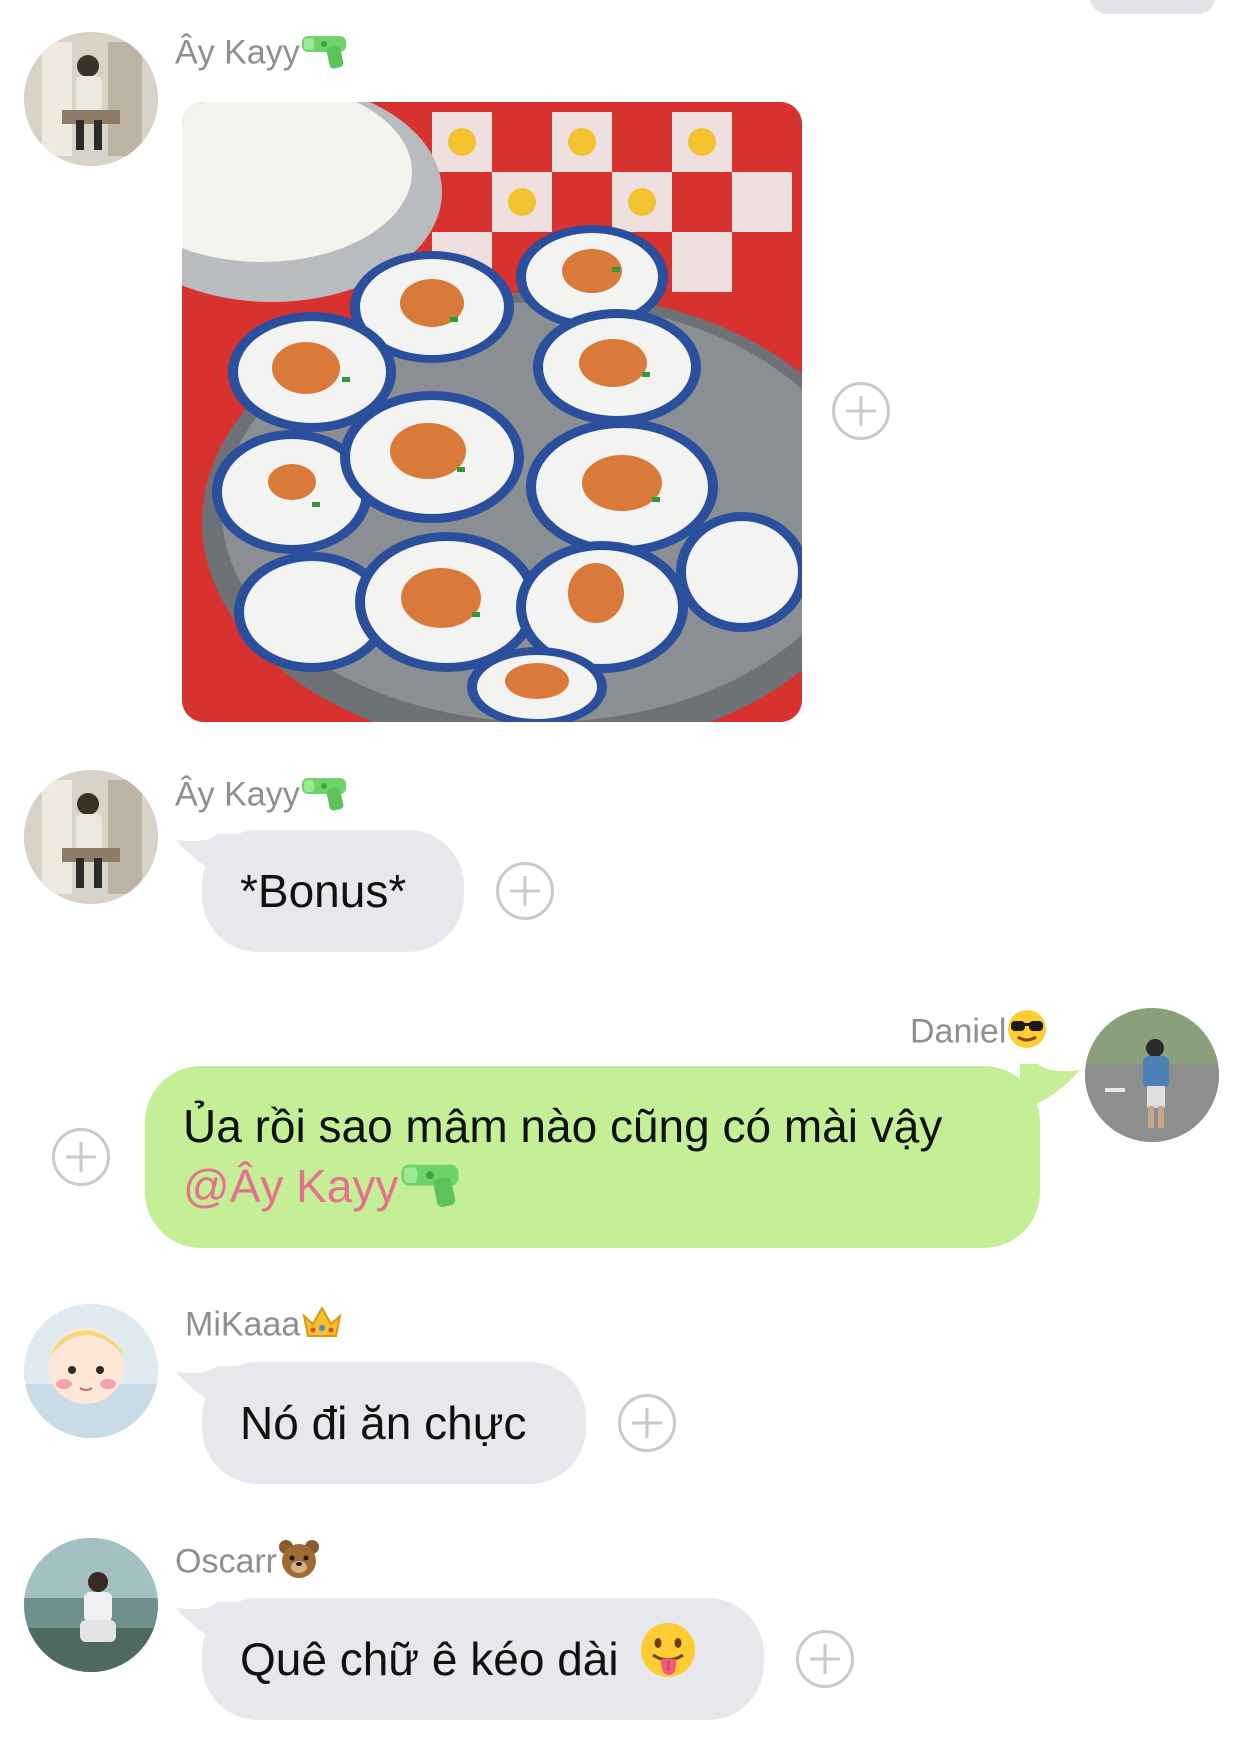 This screenshot has width=1242, height=1737. Describe the element at coordinates (323, 891) in the screenshot. I see `message-text: *Bonus*` at that location.